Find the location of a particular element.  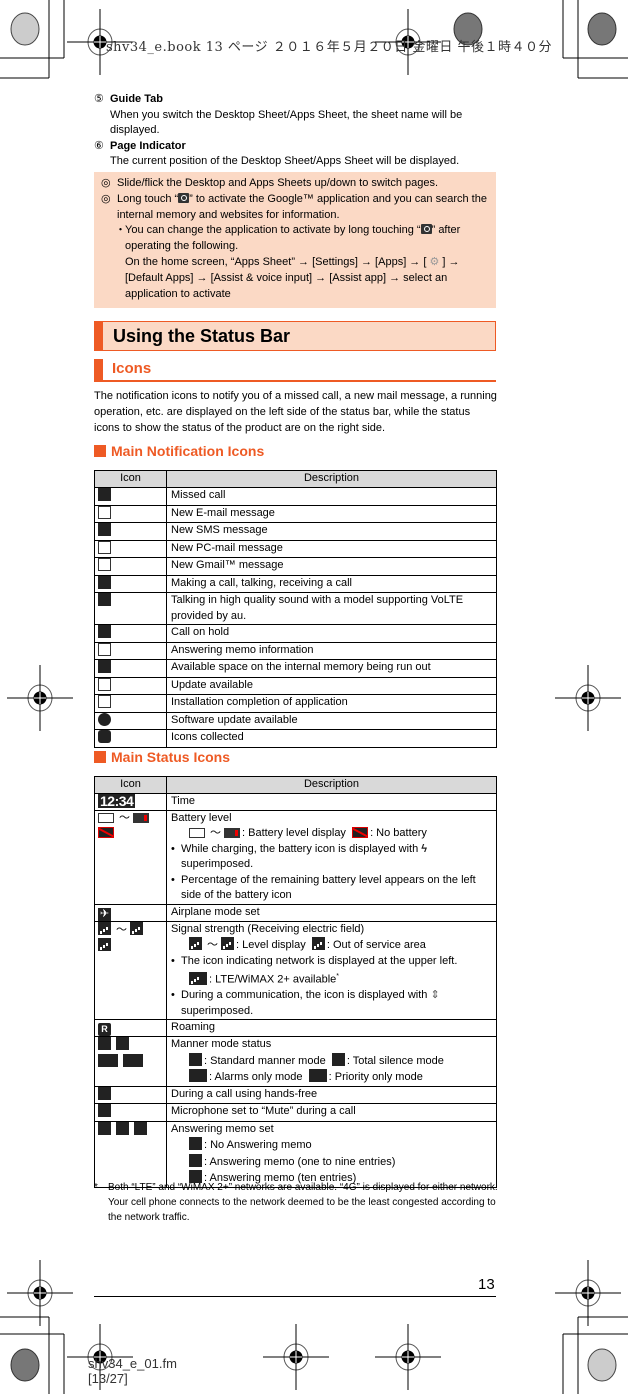

legend-text: : No battery is located at coordinates (398, 833).